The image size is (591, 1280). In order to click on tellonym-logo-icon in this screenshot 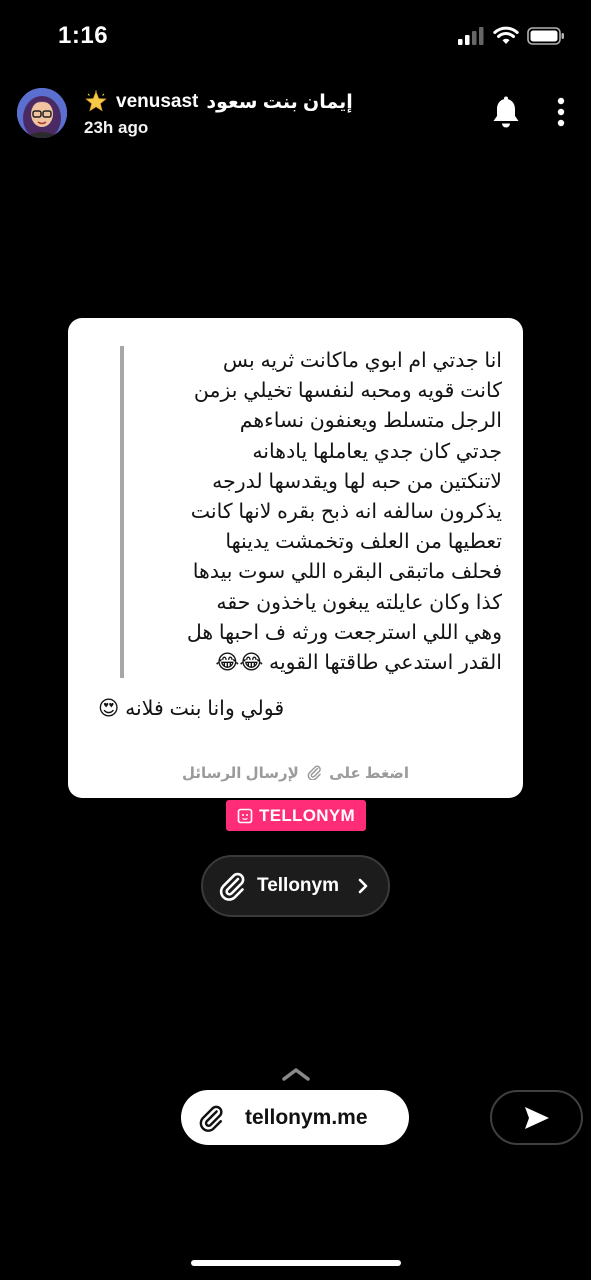, I will do `click(245, 815)`.